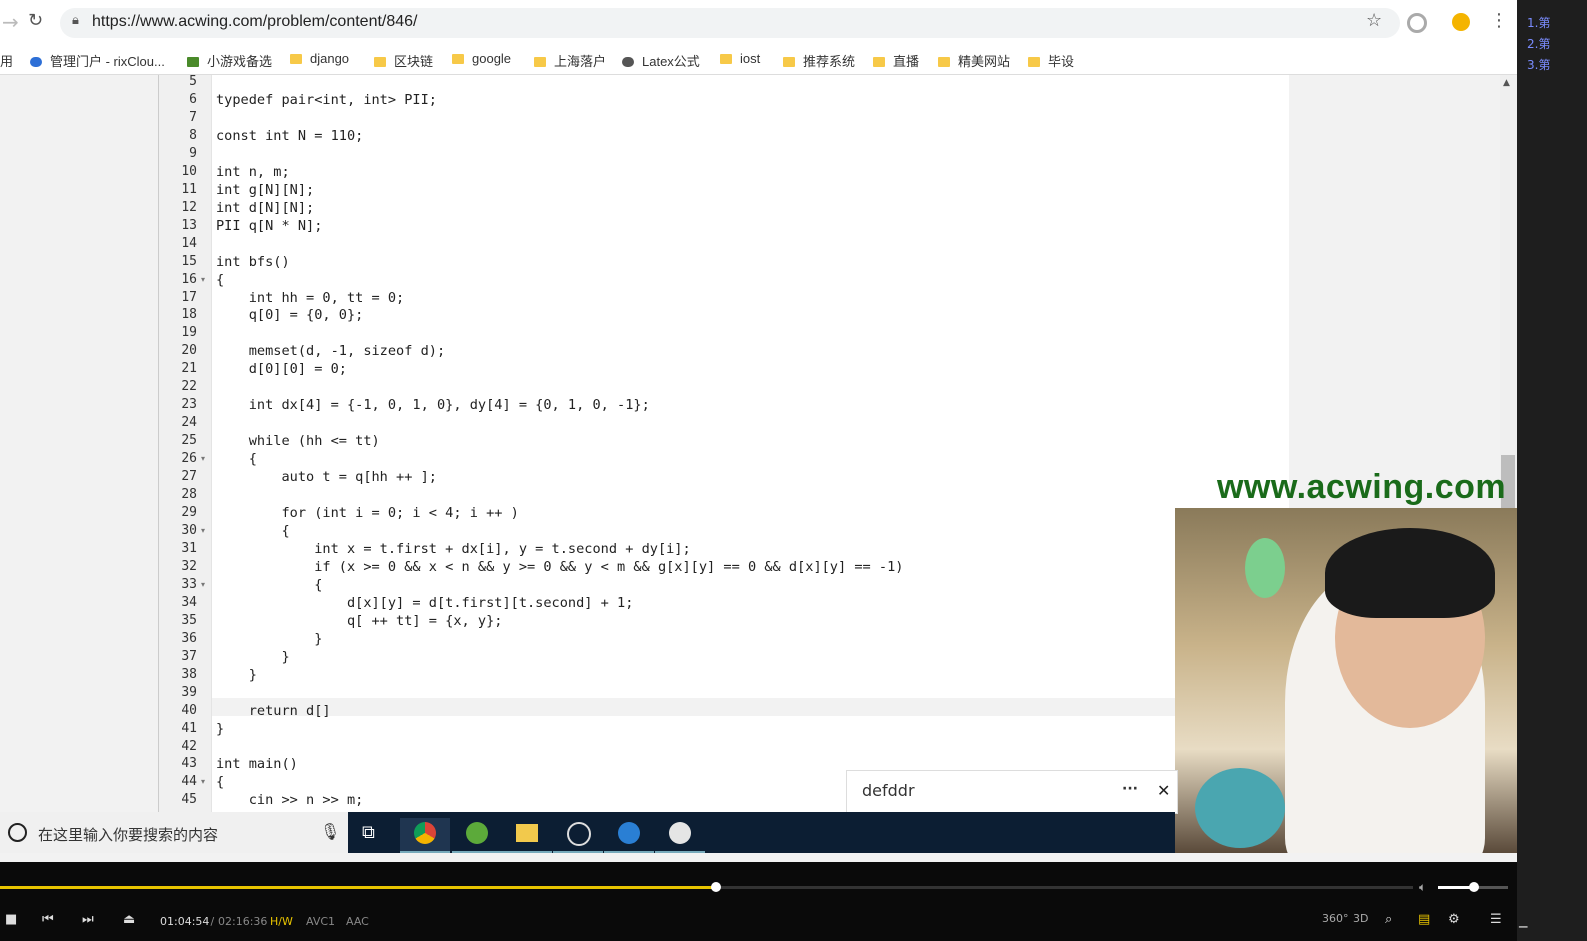 The image size is (1587, 941). I want to click on code-line: int g[N][N];, so click(265, 190).